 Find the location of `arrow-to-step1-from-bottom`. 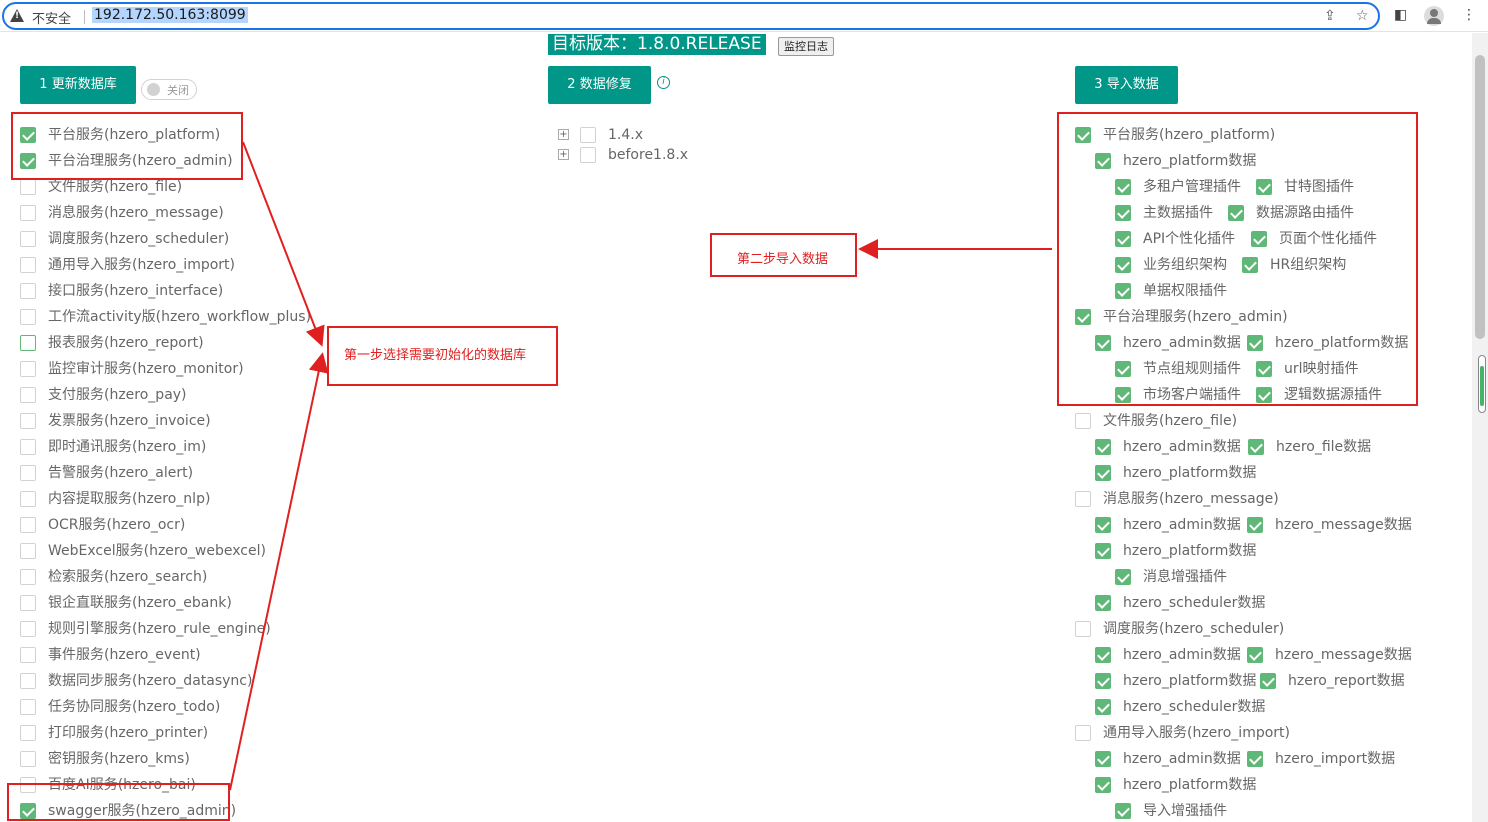

arrow-to-step1-from-bottom is located at coordinates (279, 571).